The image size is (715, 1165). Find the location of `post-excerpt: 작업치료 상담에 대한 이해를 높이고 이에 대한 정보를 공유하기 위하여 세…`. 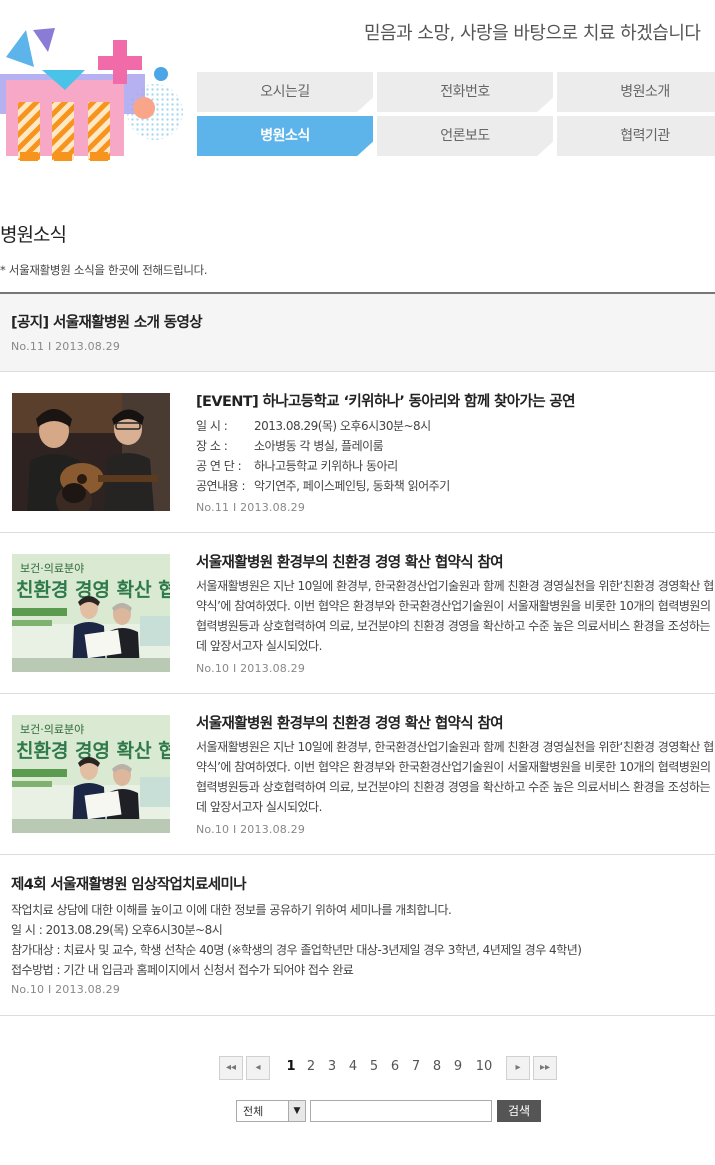

post-excerpt: 작업치료 상담에 대한 이해를 높이고 이에 대한 정보를 공유하기 위하여 세… is located at coordinates (361, 940).